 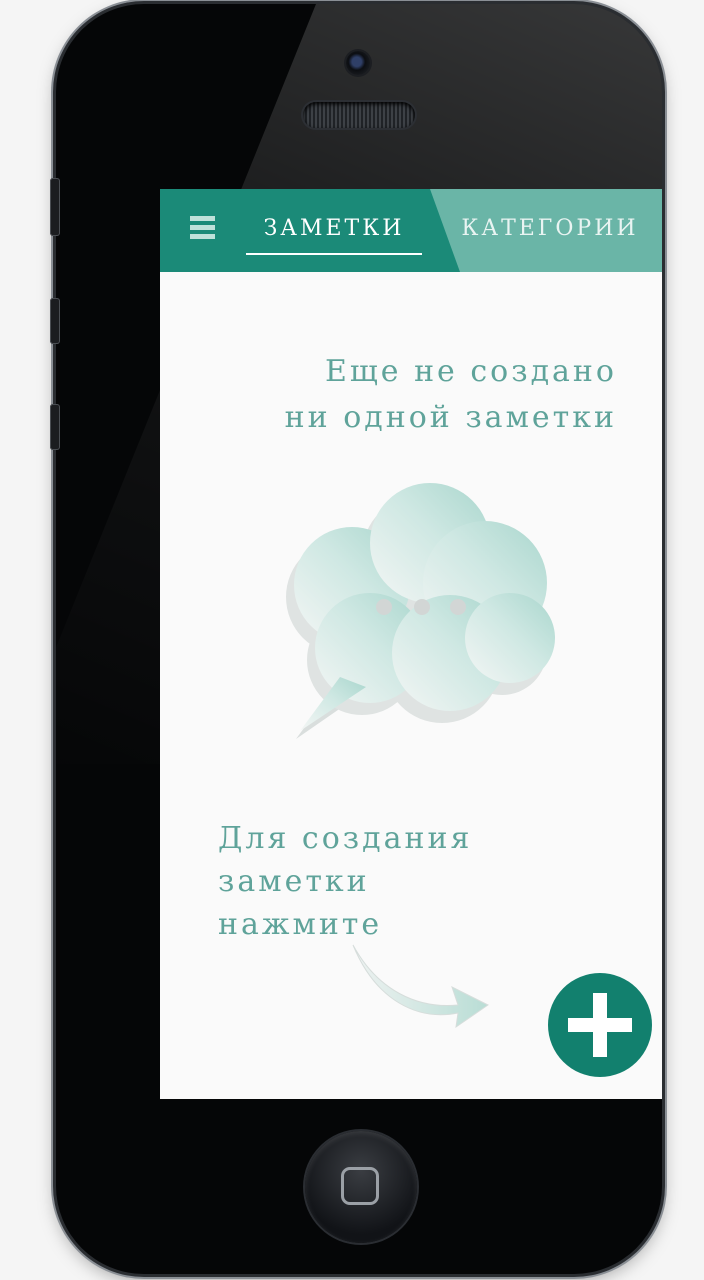 What do you see at coordinates (550, 233) in the screenshot?
I see `tab-categories: КАТЕГОРИИ` at bounding box center [550, 233].